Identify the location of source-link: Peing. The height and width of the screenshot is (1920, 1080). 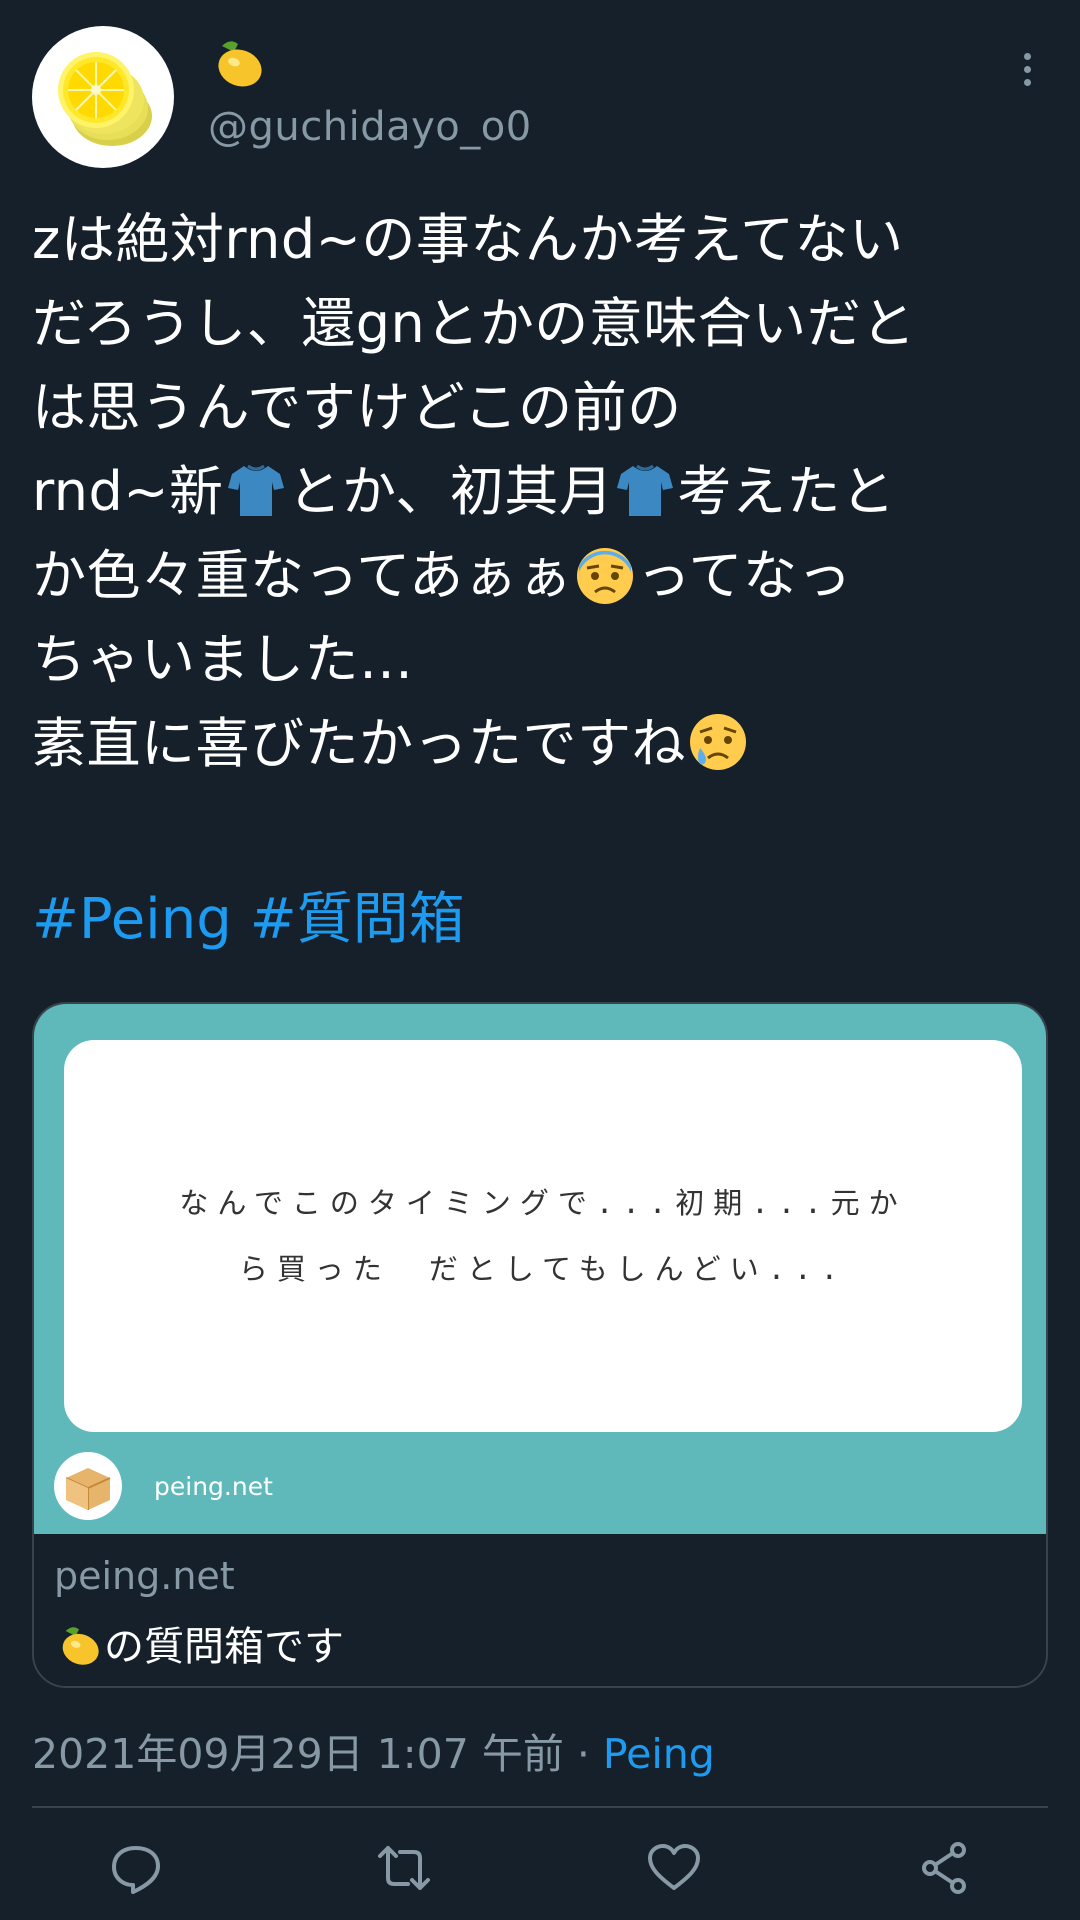
(659, 1754).